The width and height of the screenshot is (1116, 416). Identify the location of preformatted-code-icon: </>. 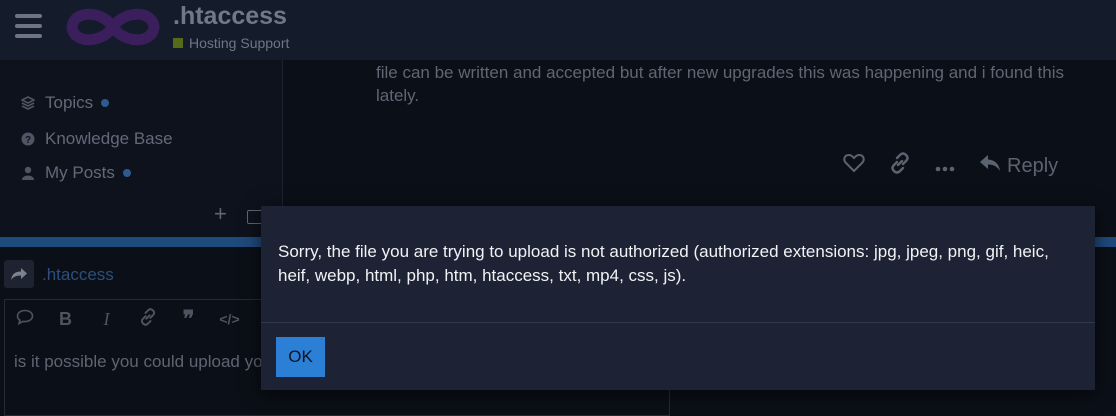
(229, 319).